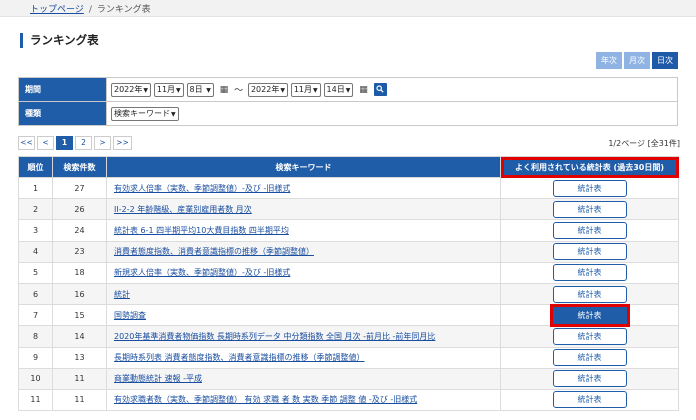  Describe the element at coordinates (35, 188) in the screenshot. I see `rank-cell: 1` at that location.